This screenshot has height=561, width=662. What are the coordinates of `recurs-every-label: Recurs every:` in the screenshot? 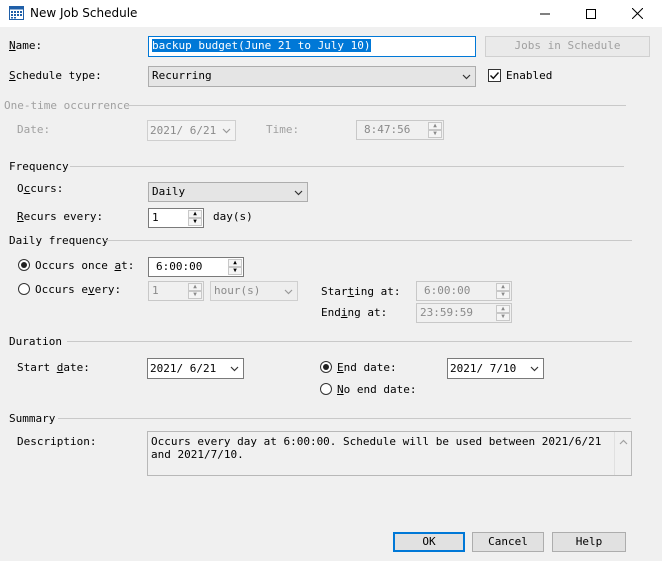 It's located at (60, 216).